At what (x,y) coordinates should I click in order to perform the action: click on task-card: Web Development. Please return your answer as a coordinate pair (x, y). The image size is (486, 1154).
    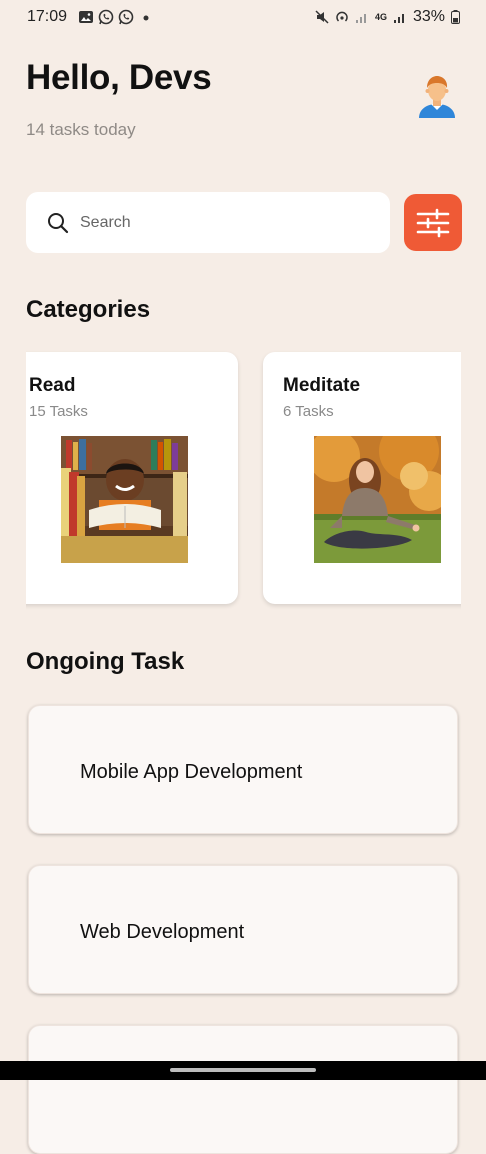
    Looking at the image, I should click on (243, 929).